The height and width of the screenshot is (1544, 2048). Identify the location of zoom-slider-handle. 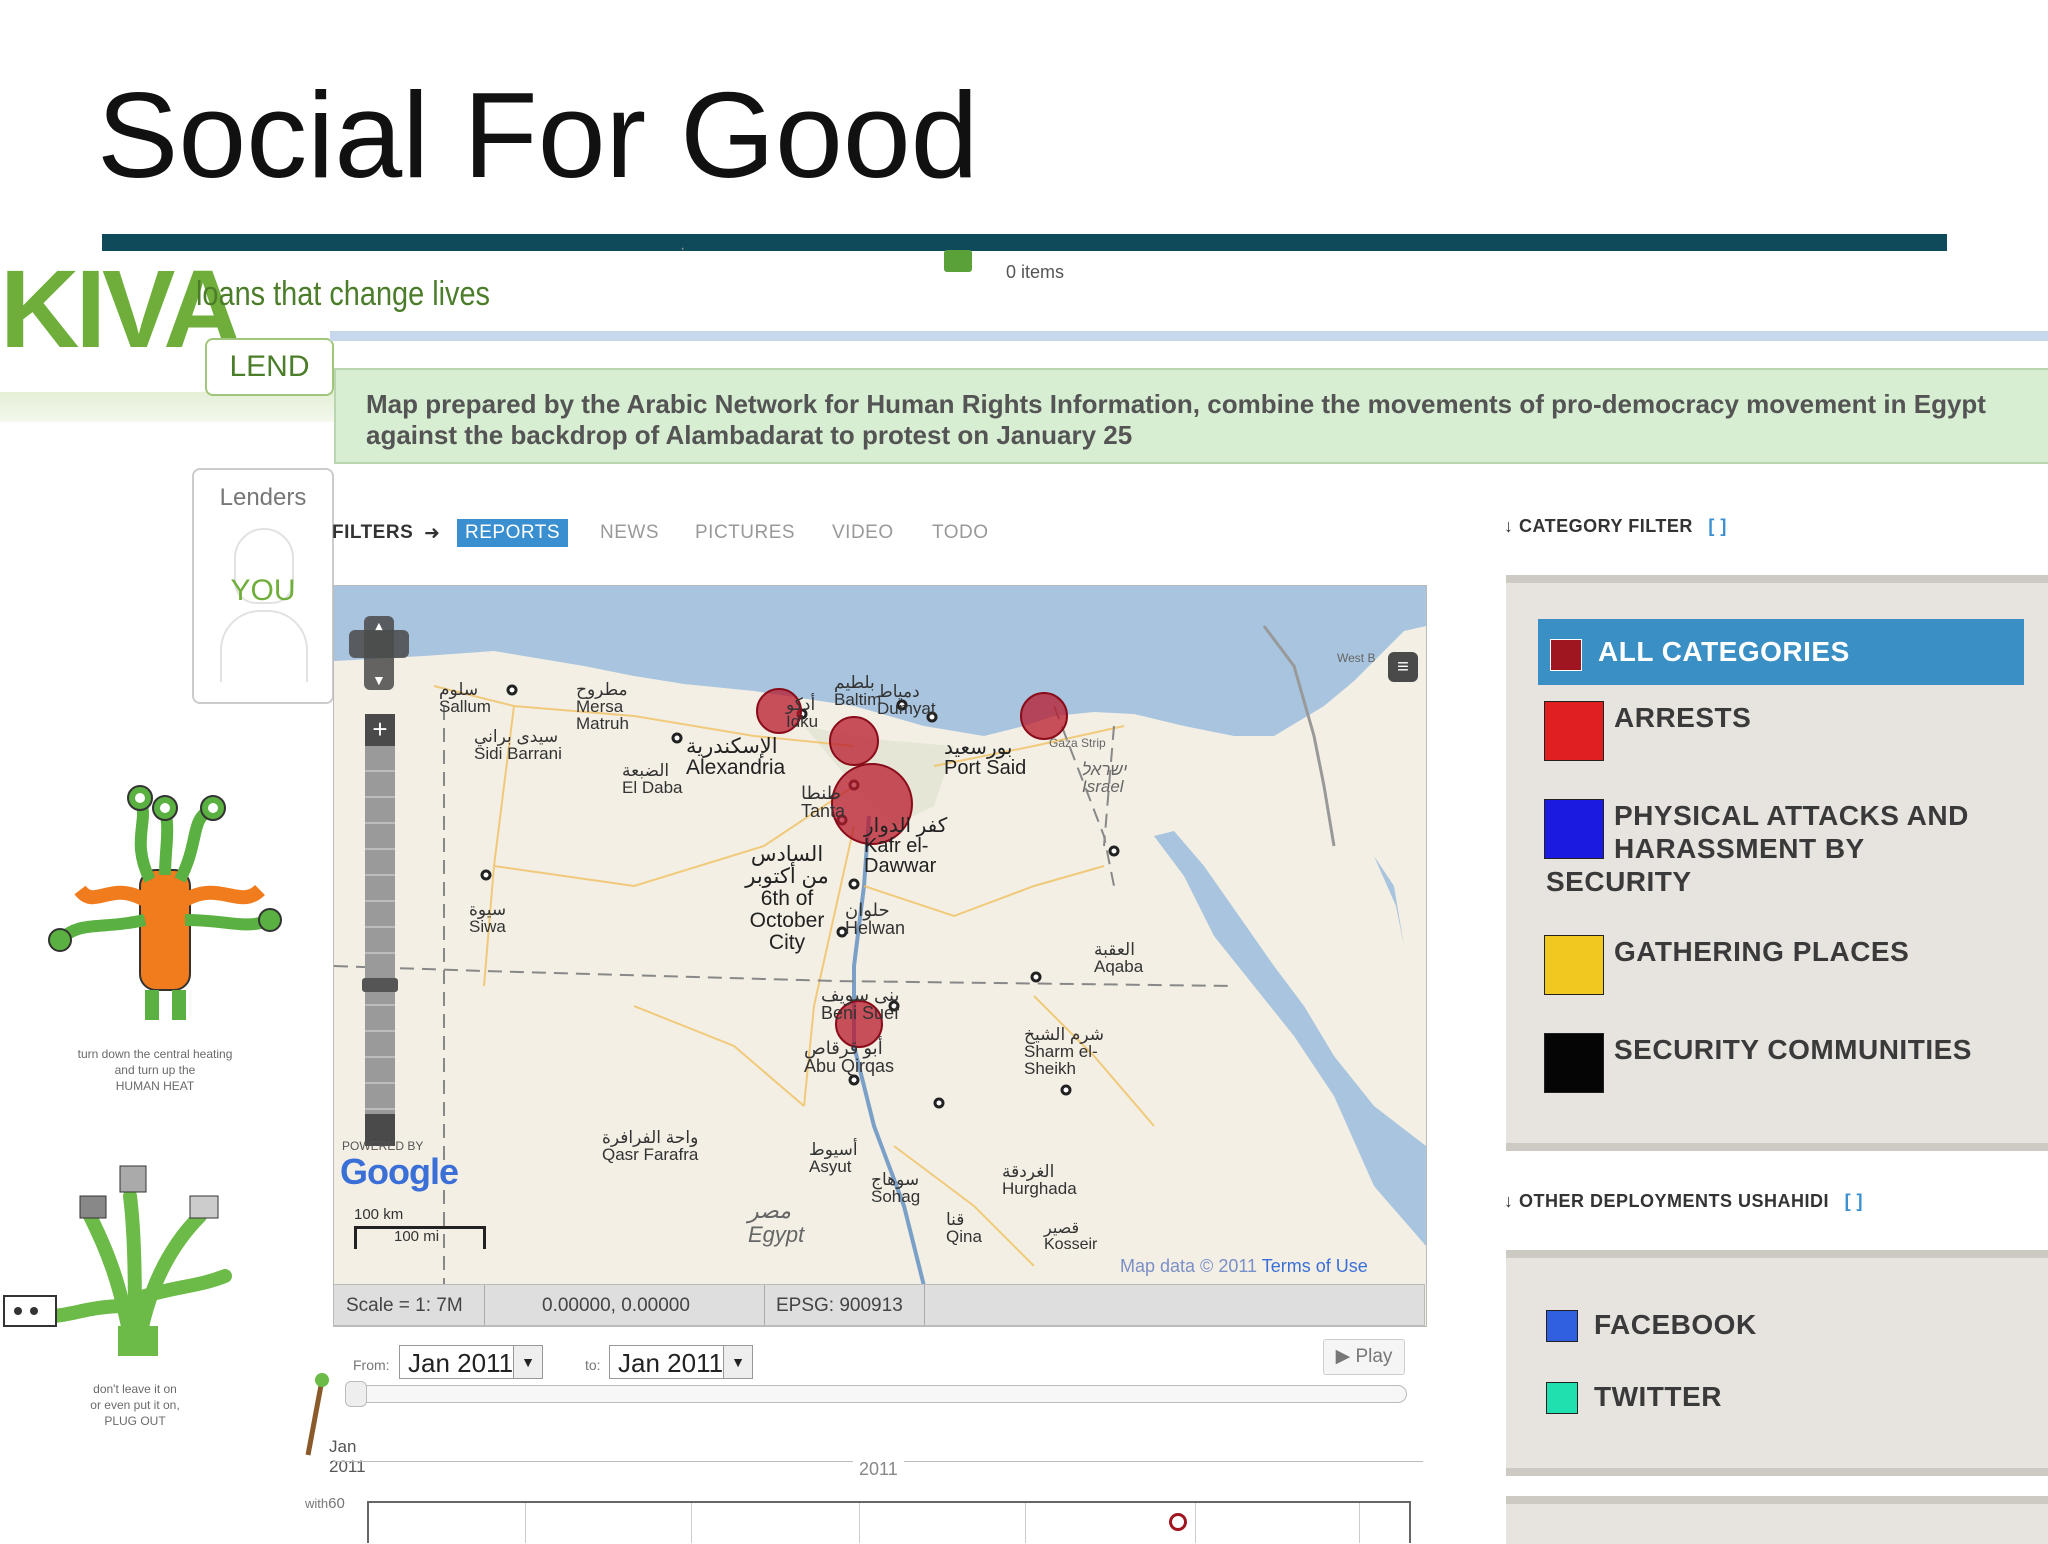
(380, 985).